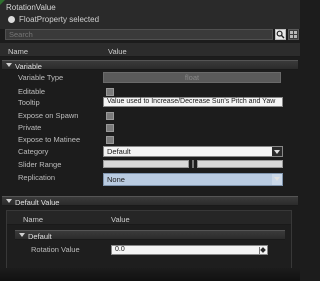 This screenshot has height=281, width=320. I want to click on editable-label: Editable, so click(32, 91).